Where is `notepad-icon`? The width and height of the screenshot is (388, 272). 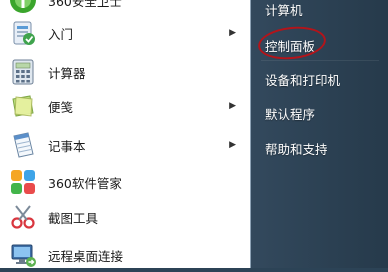
notepad-icon is located at coordinates (23, 145).